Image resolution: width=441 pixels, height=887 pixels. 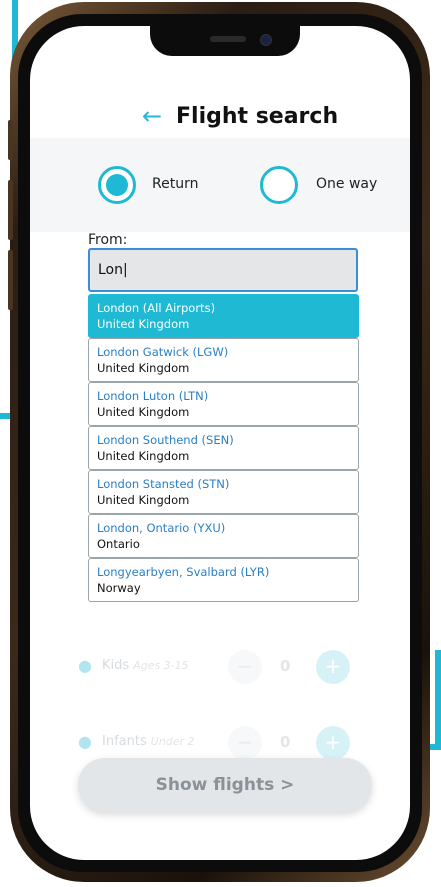 I want to click on suggestion-item: Longyearbyen, Svalbard (LYR) Norway, so click(x=223, y=580).